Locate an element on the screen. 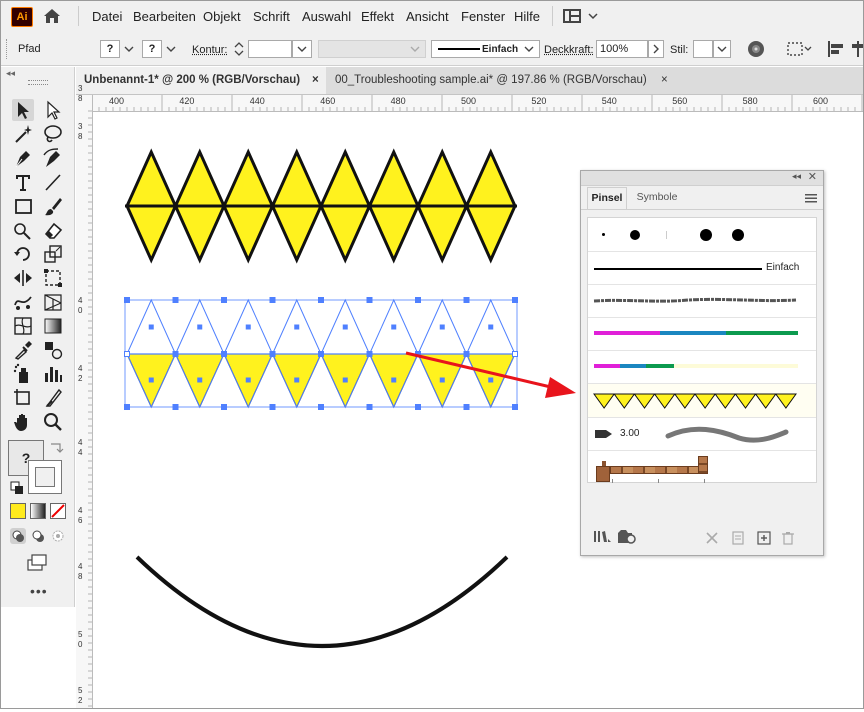 The height and width of the screenshot is (712, 864). brush-dot-tiny is located at coordinates (603, 234).